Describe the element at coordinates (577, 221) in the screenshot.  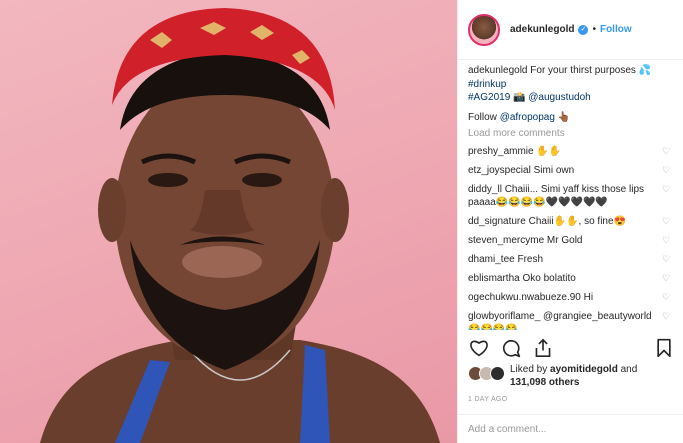
I see `comment-text: Chaiii✋✋, so fine😍` at that location.